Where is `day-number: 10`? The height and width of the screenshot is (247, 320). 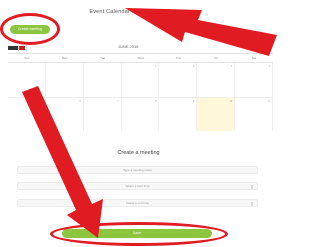
day-number: 10 is located at coordinates (231, 101).